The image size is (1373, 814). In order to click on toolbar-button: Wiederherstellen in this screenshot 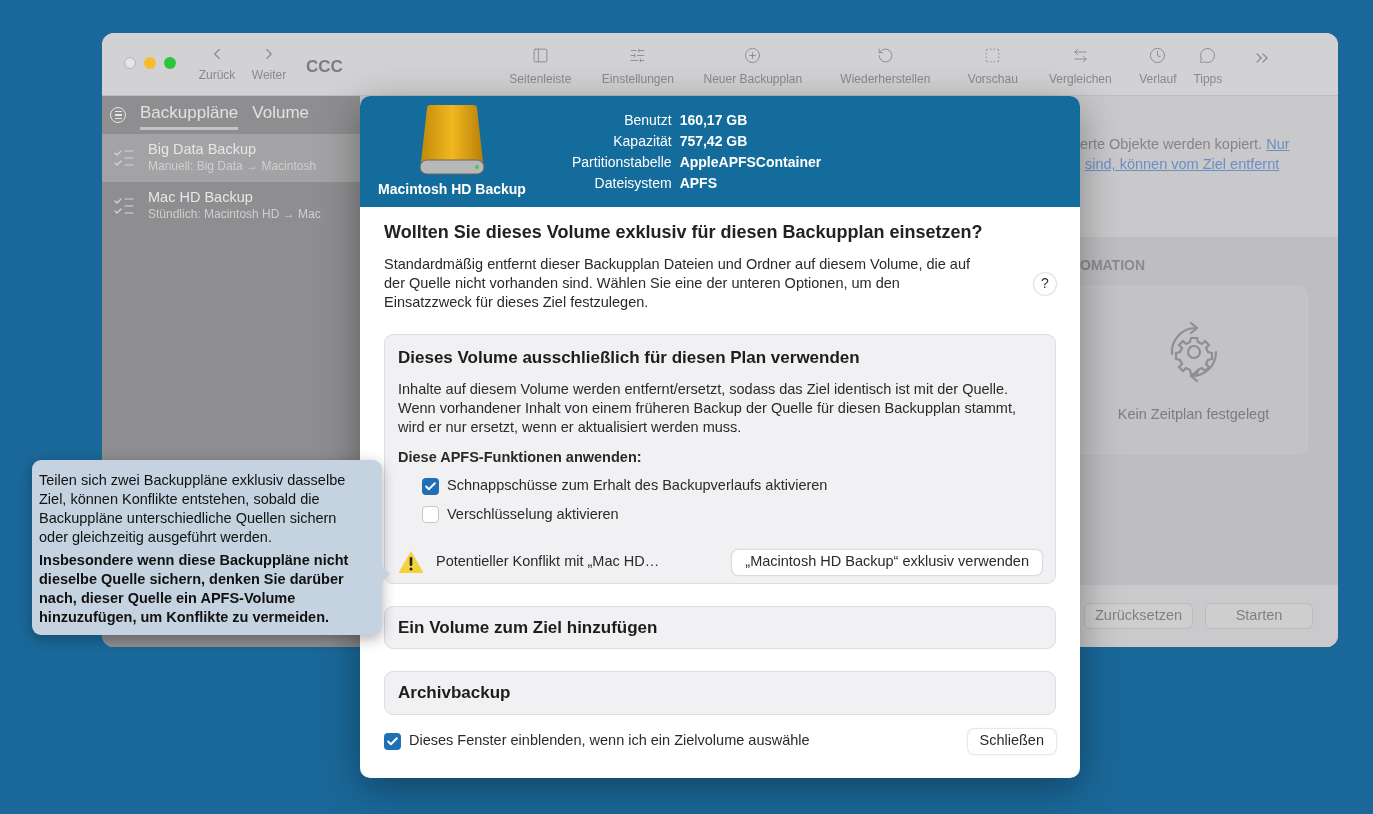, I will do `click(885, 67)`.